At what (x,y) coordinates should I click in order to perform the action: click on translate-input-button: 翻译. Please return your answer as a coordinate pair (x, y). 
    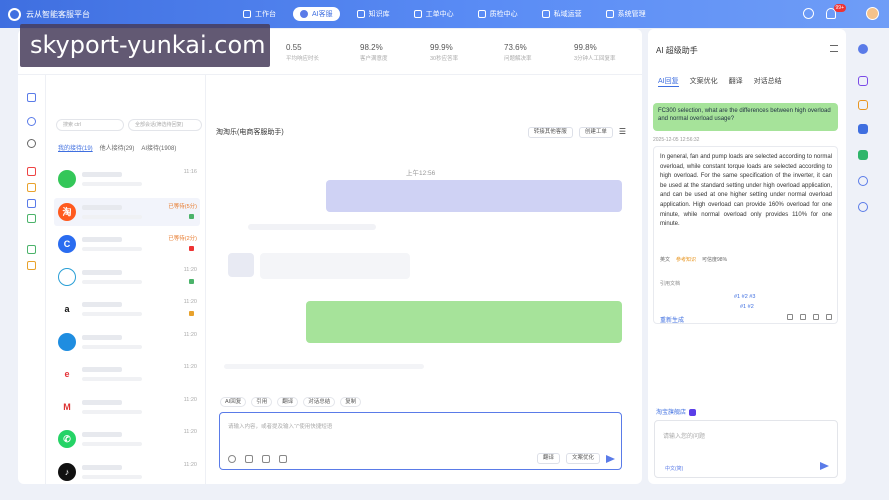
    Looking at the image, I should click on (548, 458).